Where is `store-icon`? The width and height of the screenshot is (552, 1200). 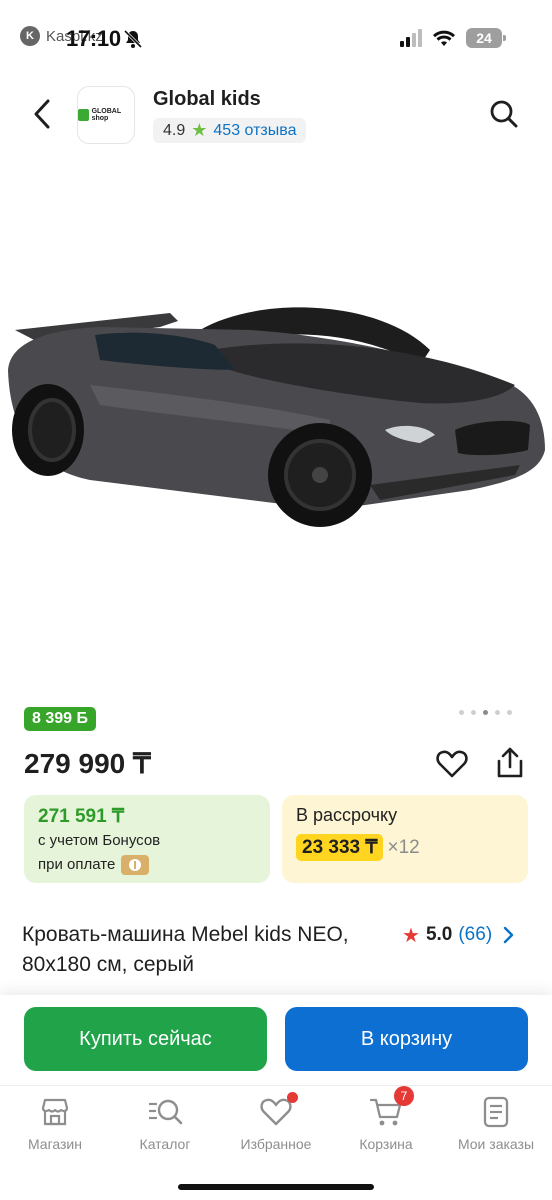 store-icon is located at coordinates (55, 1112).